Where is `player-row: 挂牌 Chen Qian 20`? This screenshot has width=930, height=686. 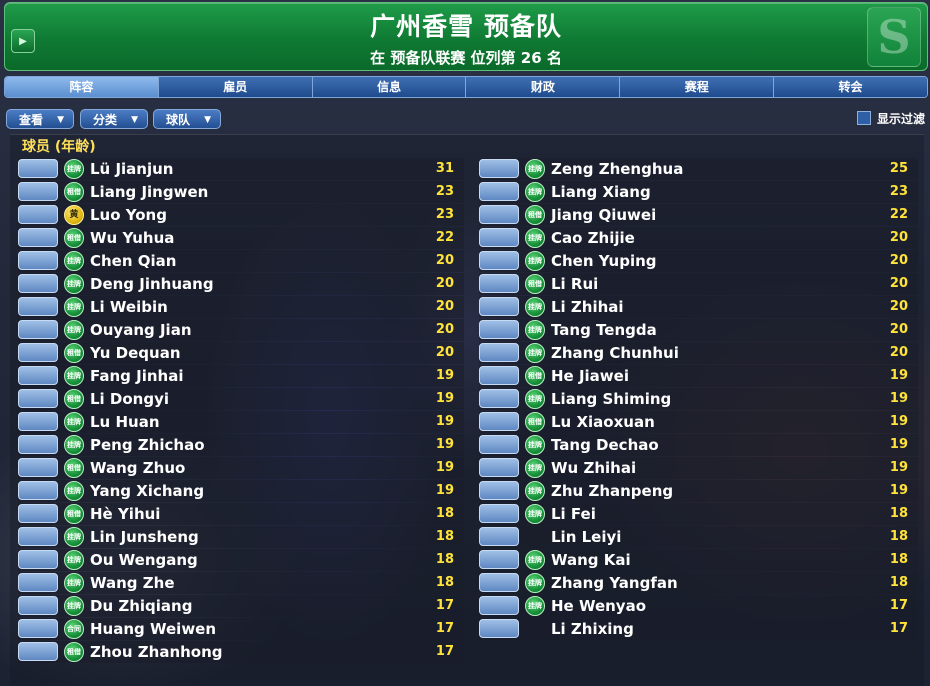
player-row: 挂牌 Chen Qian 20 is located at coordinates (241, 261).